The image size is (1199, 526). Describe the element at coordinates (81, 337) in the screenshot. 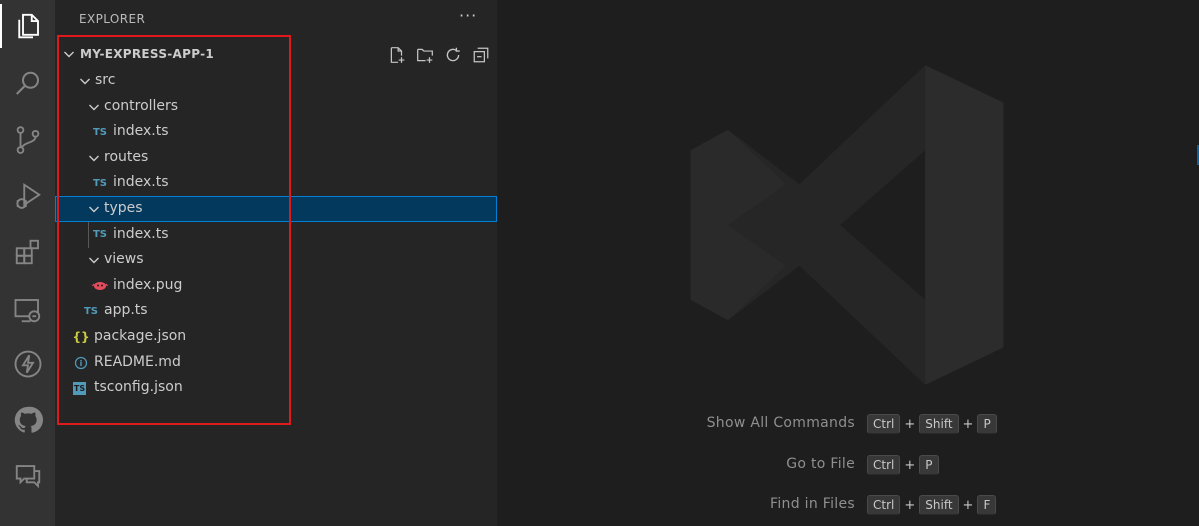

I see `json-file-icon: {}` at that location.